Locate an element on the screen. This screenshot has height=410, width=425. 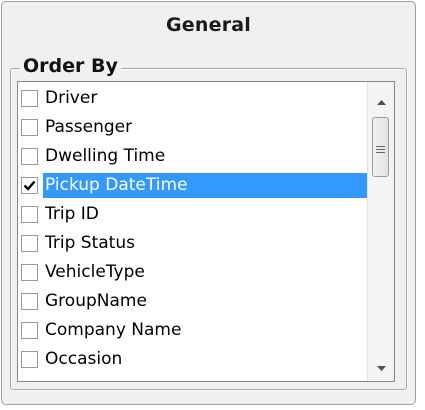
list-item: Pickup DateTime is located at coordinates (193, 185).